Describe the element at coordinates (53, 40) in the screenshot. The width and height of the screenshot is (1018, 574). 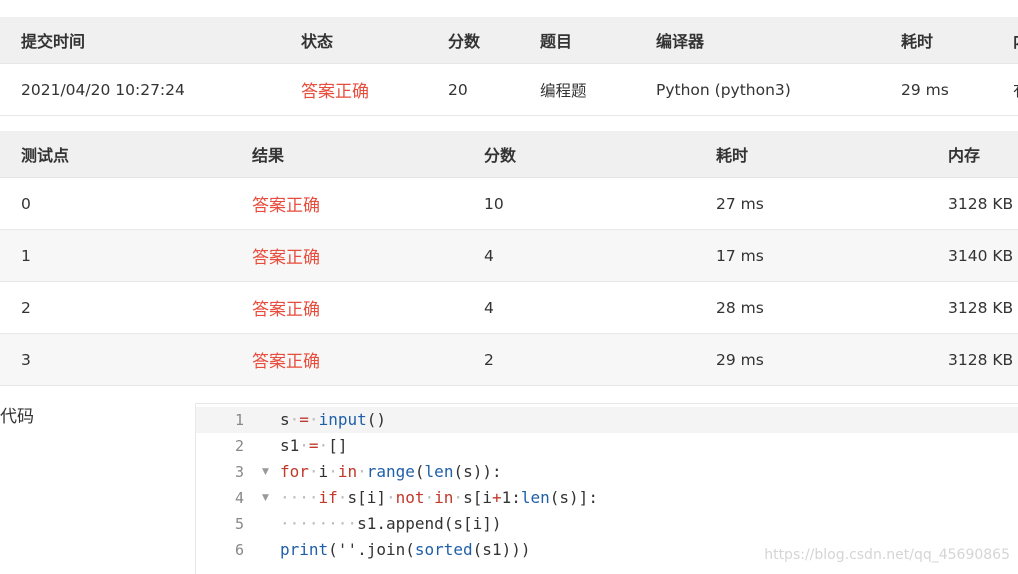
I see `header-submit-time: 提交时间` at that location.